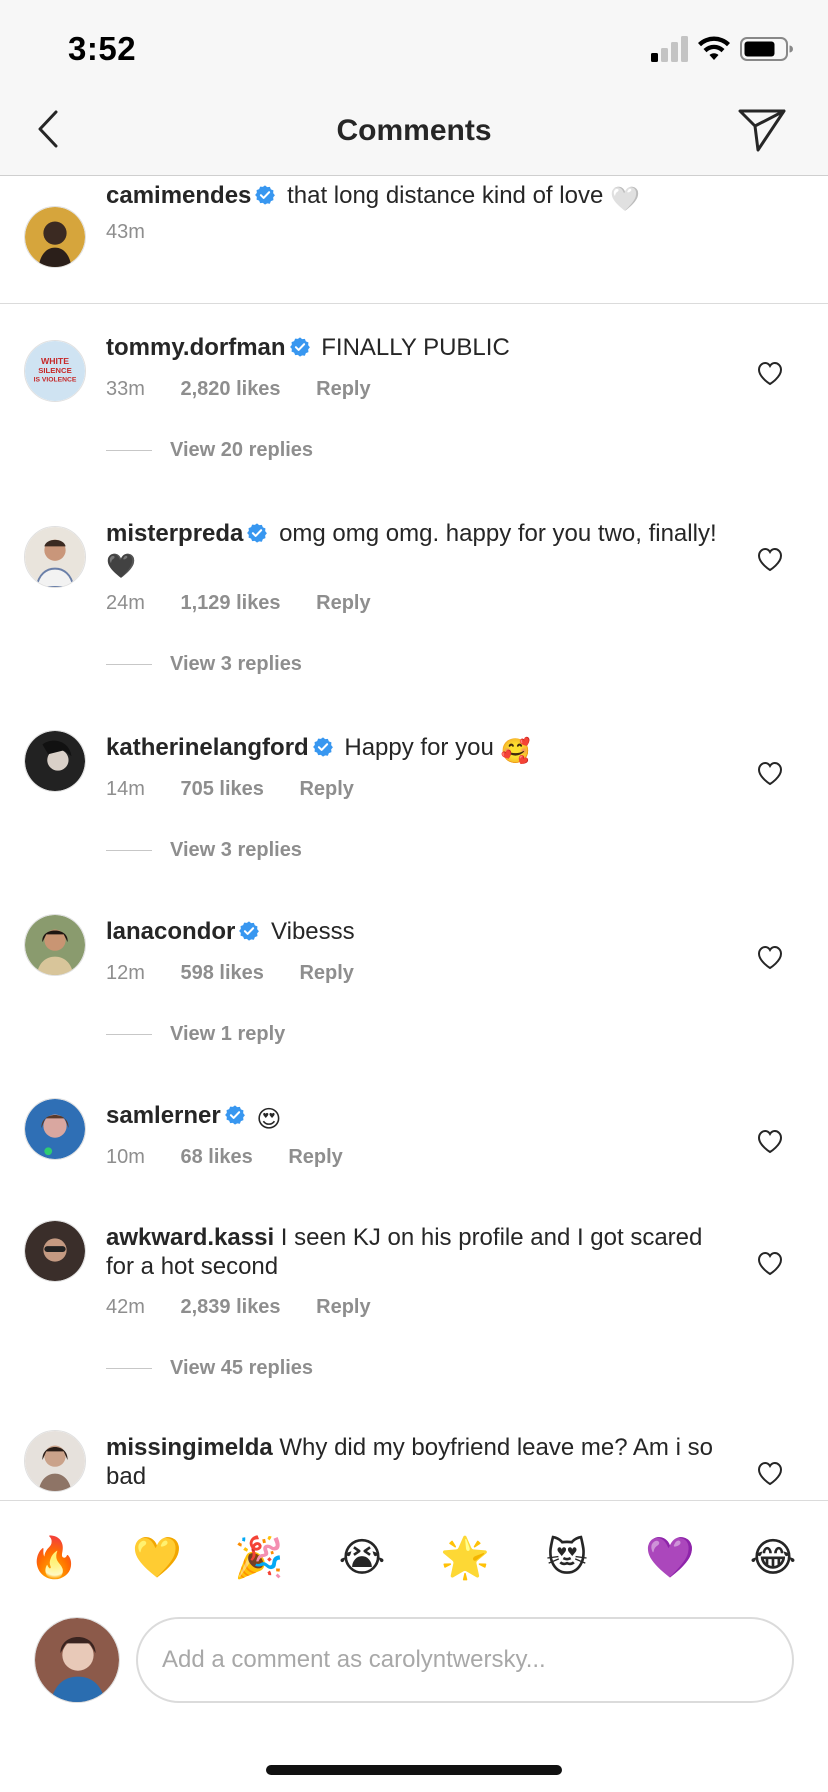 The image size is (828, 1792). I want to click on like-count: 68 likes, so click(216, 1157).